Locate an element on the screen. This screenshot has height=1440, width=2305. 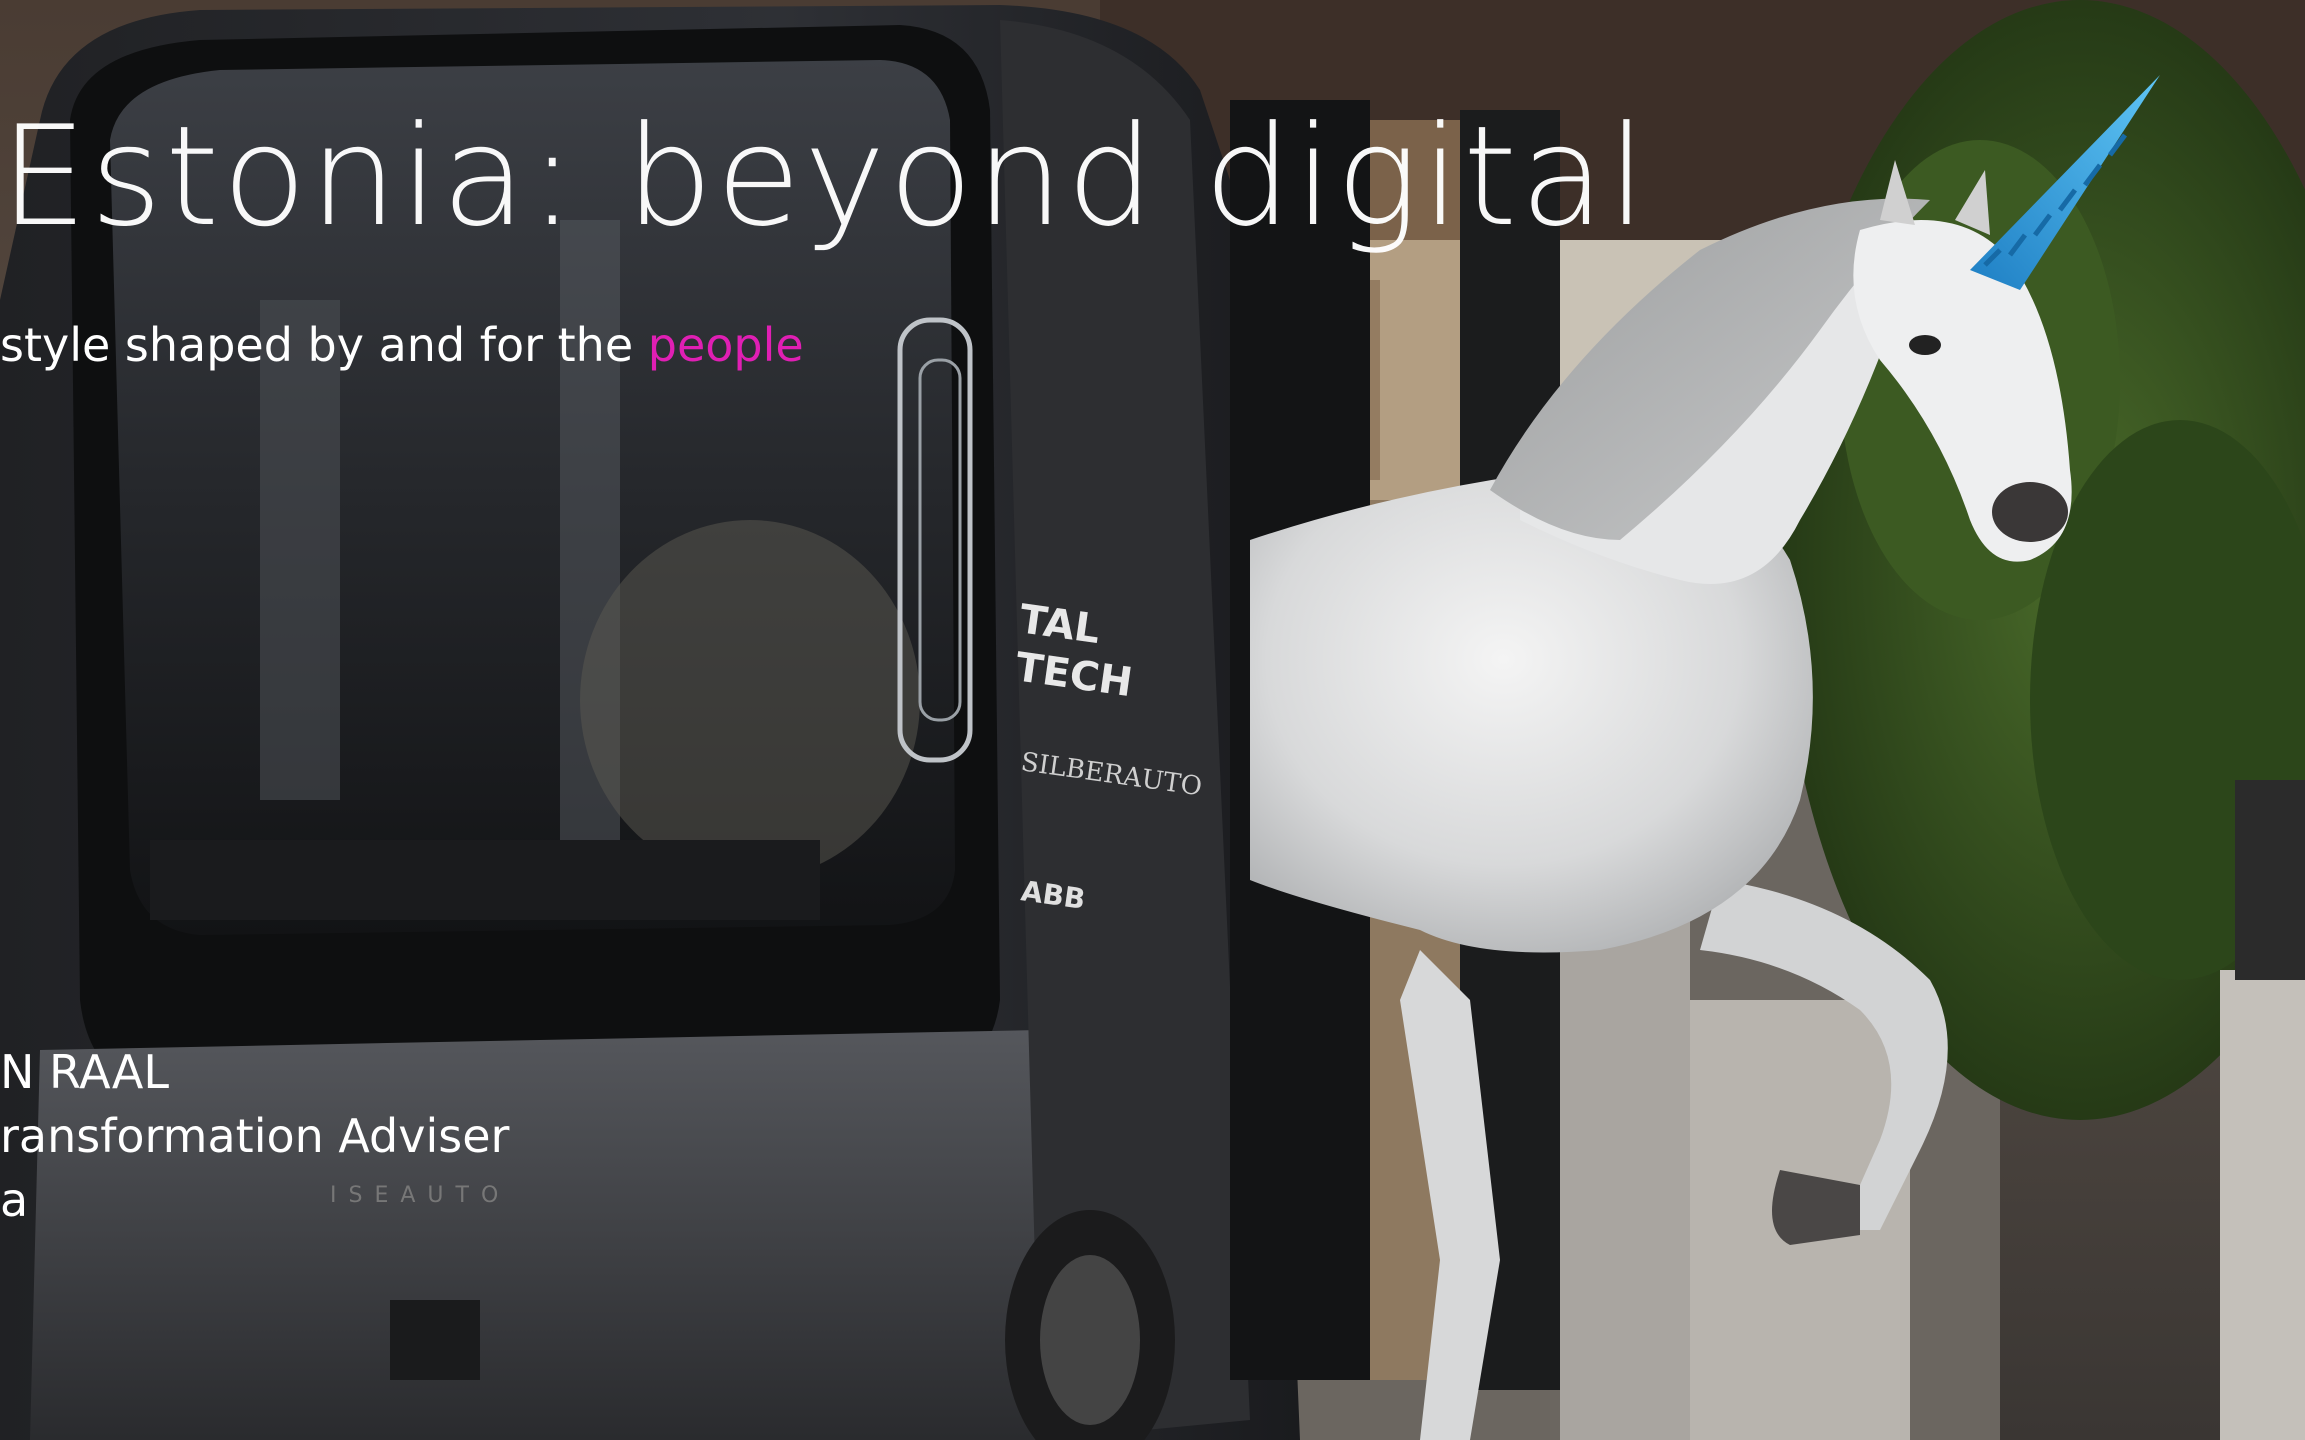
presenter-organization: a is located at coordinates (14, 1200).